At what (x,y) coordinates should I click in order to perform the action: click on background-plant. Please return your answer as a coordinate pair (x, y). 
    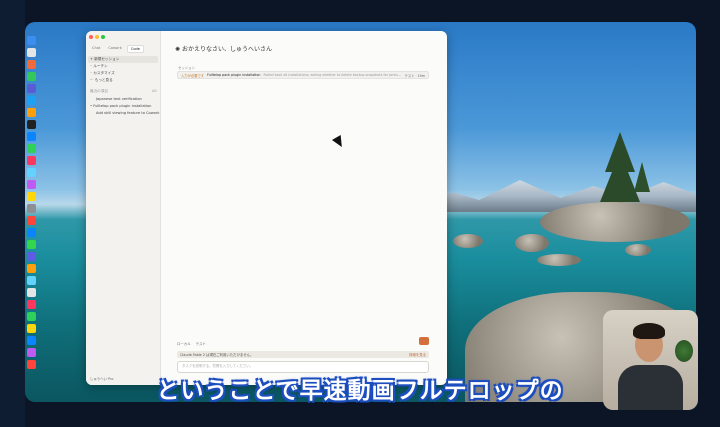
    Looking at the image, I should click on (684, 351).